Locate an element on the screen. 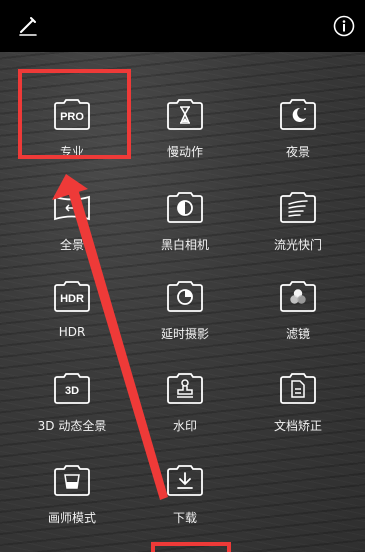  mode-label: 文档矫正 is located at coordinates (297, 426).